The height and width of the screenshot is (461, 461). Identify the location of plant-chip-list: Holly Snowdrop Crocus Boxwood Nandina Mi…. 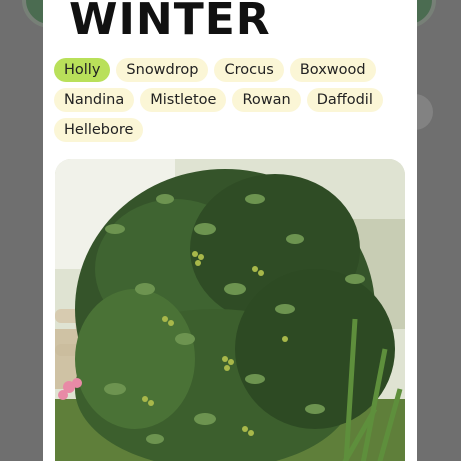
(230, 100).